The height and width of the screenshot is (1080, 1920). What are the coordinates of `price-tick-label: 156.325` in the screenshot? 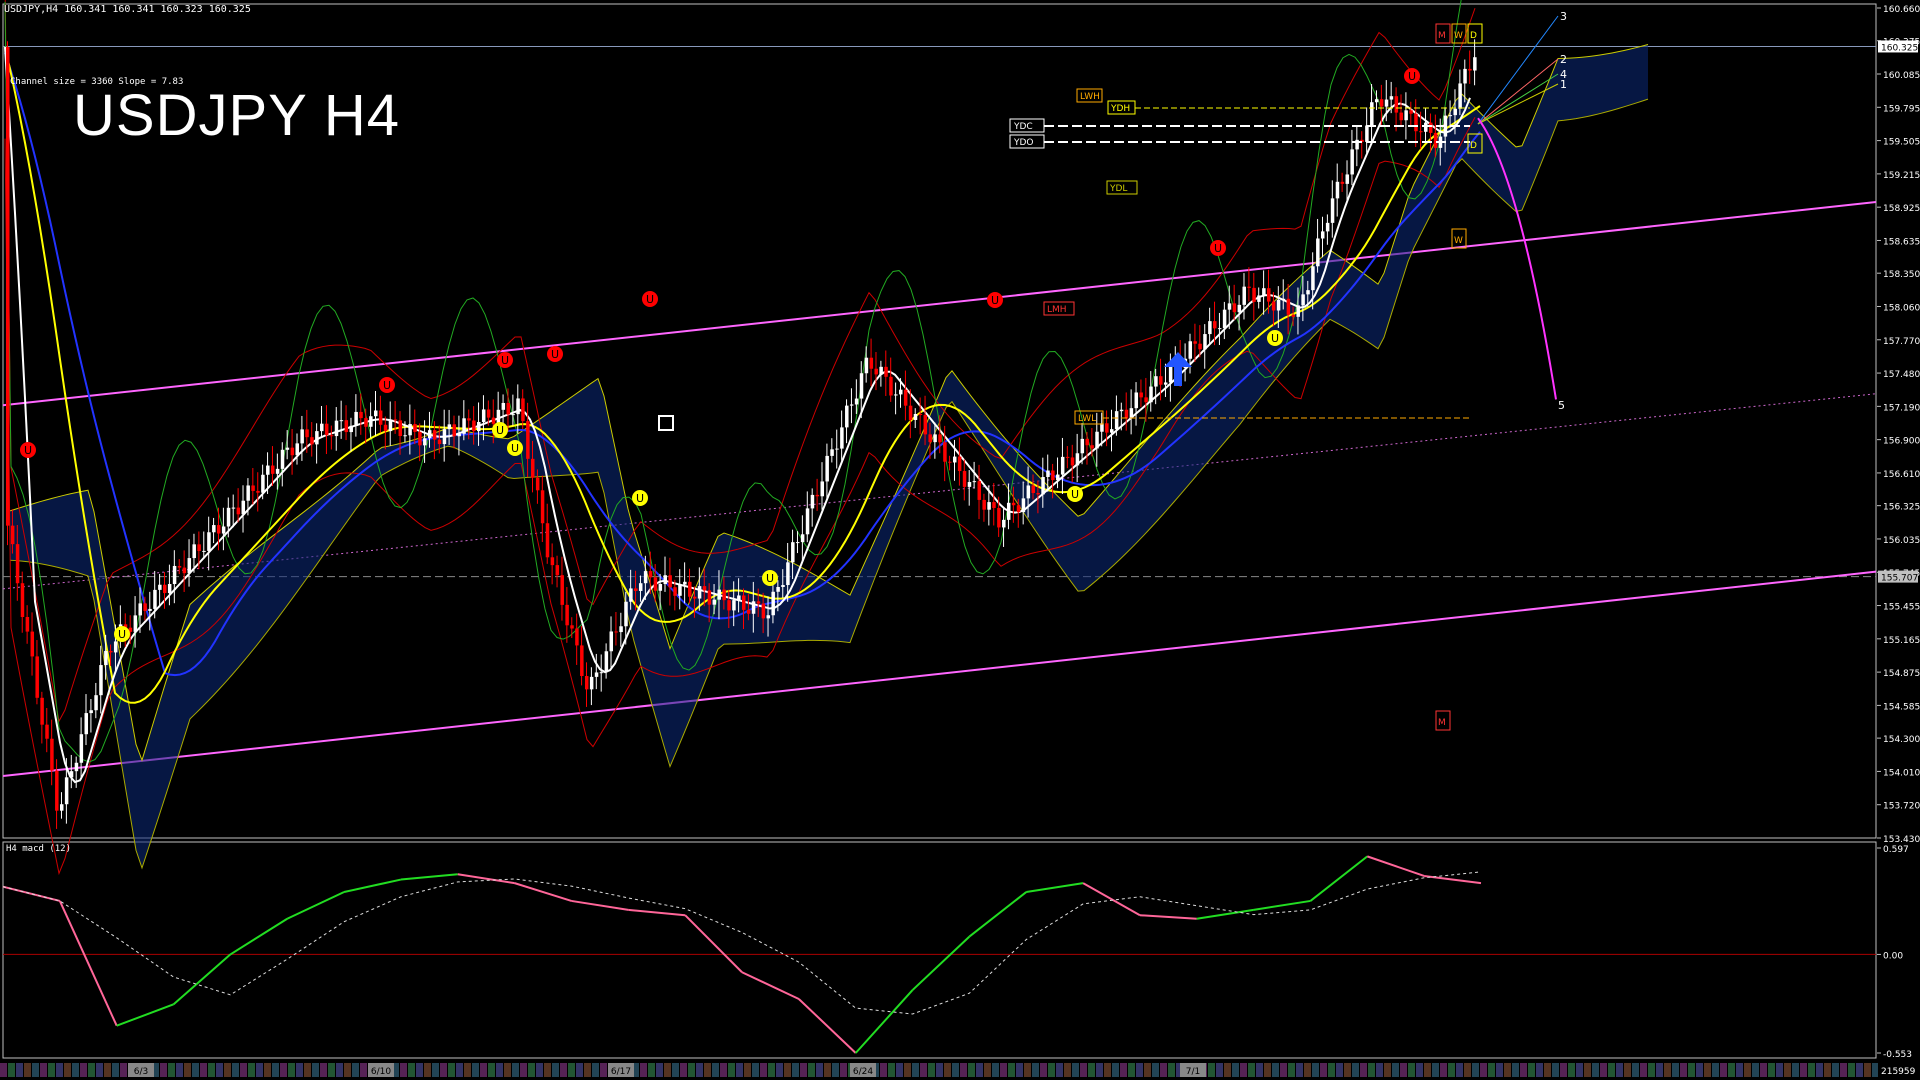 It's located at (1901, 508).